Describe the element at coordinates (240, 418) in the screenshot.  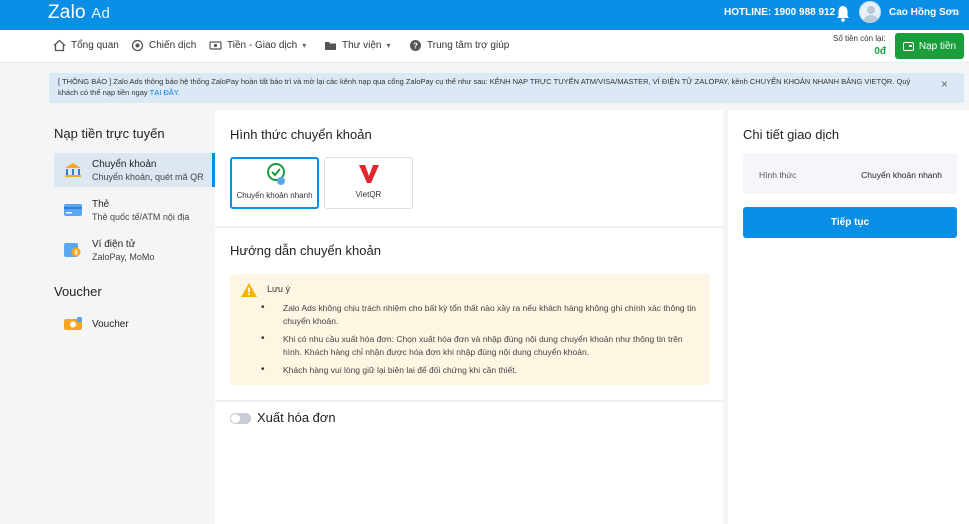
I see `invoice-toggle` at that location.